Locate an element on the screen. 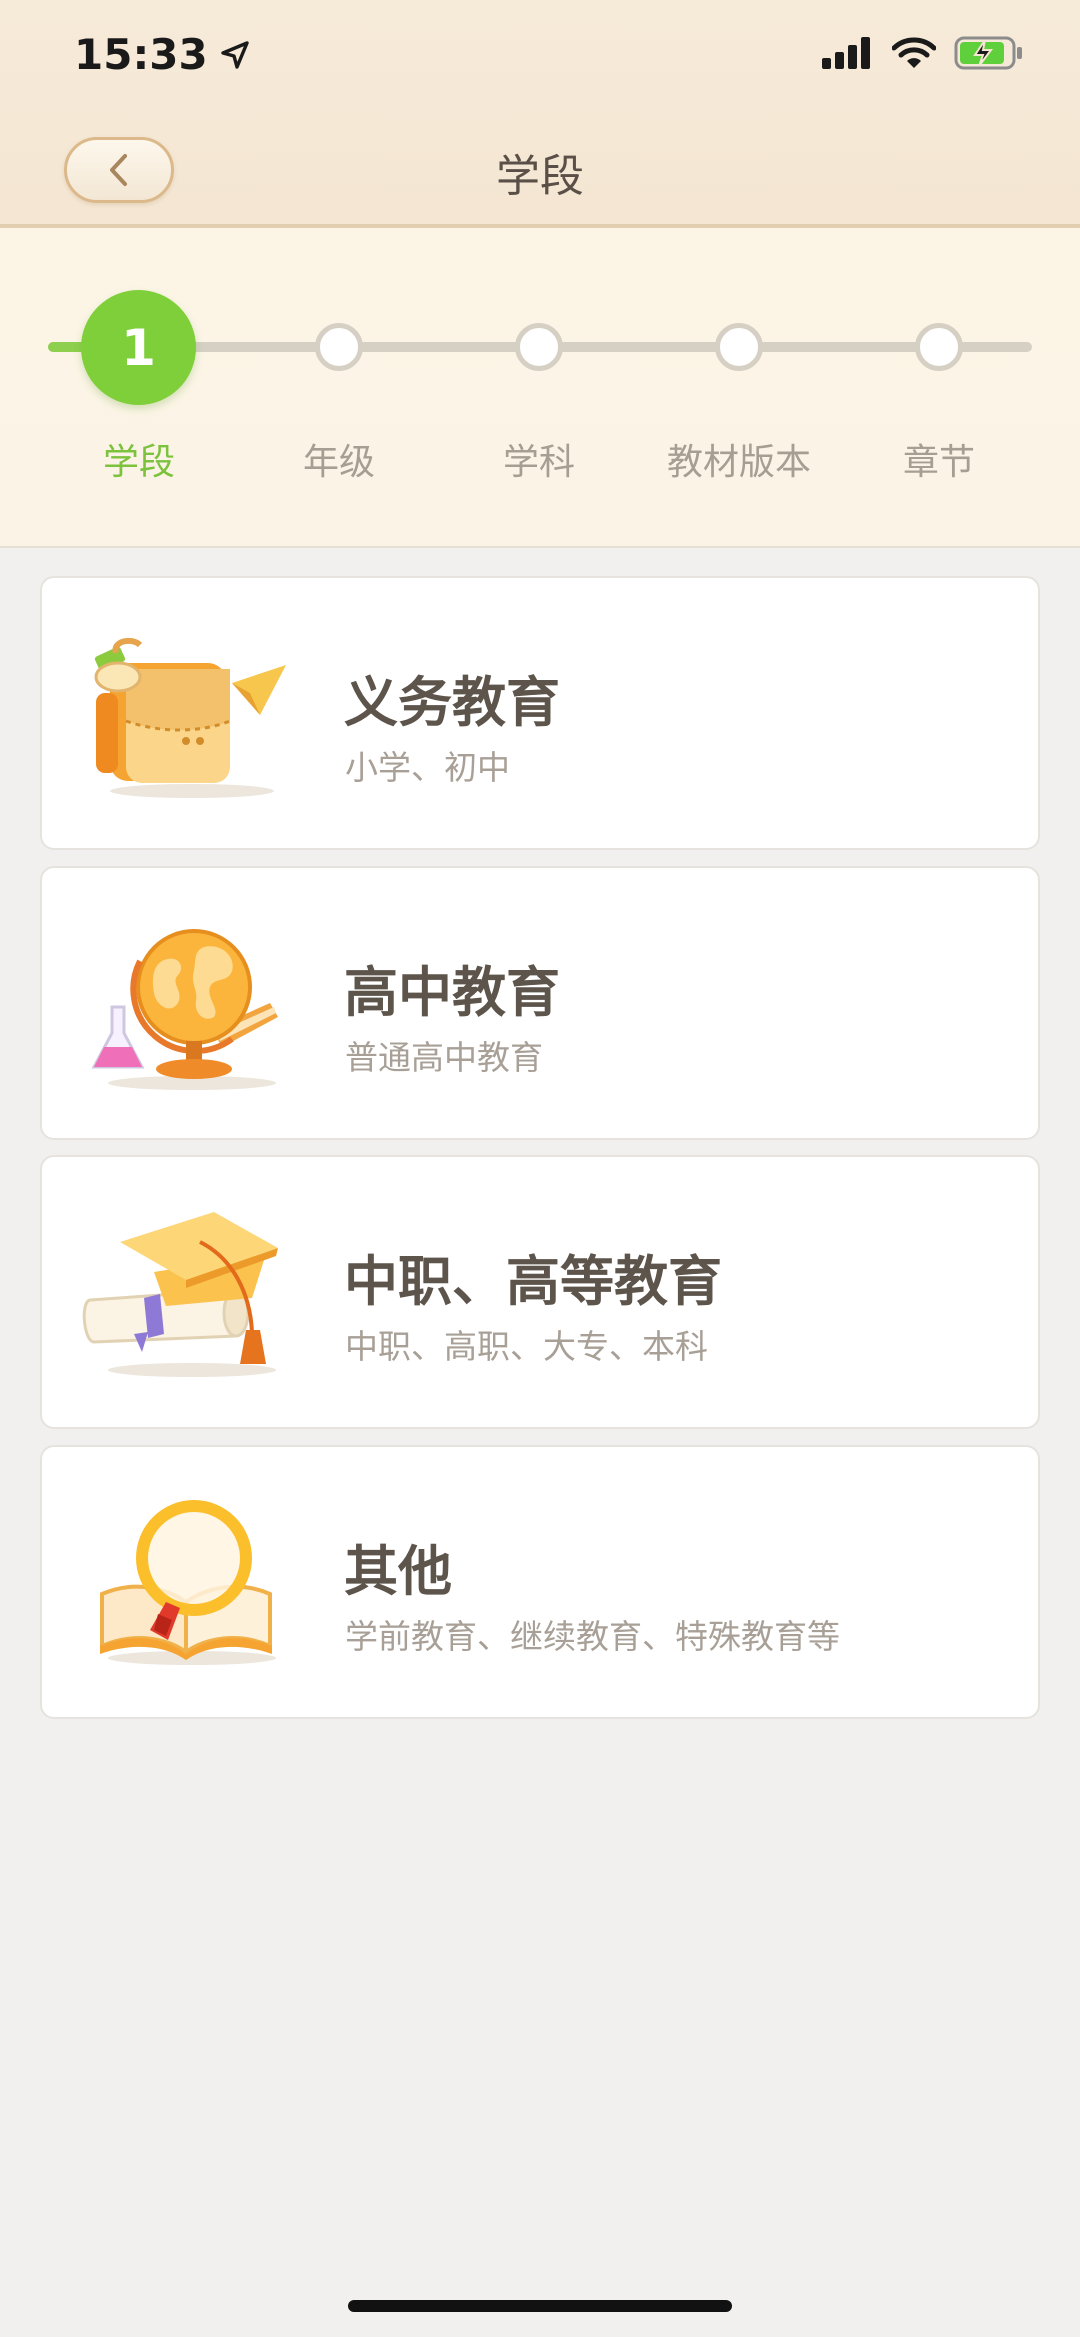 The image size is (1080, 2337). option-title: 义务教育 is located at coordinates (452, 702).